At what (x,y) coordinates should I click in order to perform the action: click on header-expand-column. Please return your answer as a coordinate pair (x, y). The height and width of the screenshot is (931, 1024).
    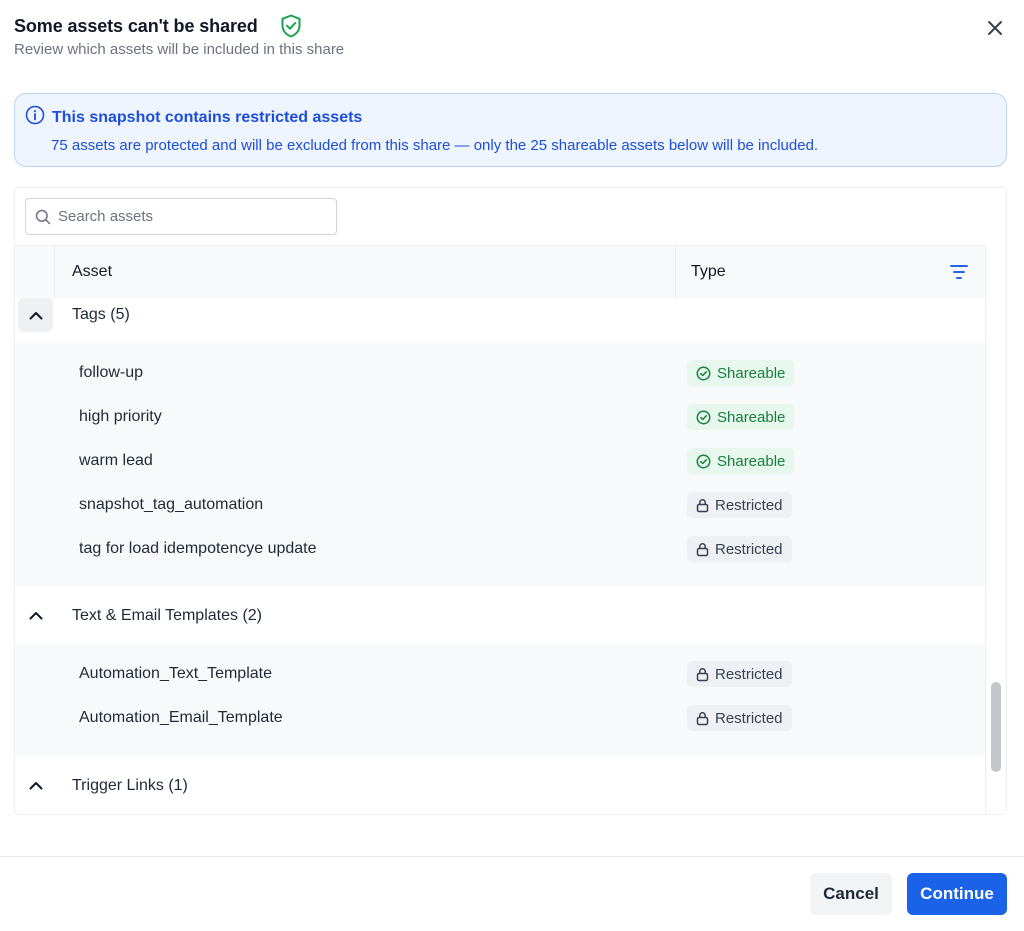
    Looking at the image, I should click on (35, 272).